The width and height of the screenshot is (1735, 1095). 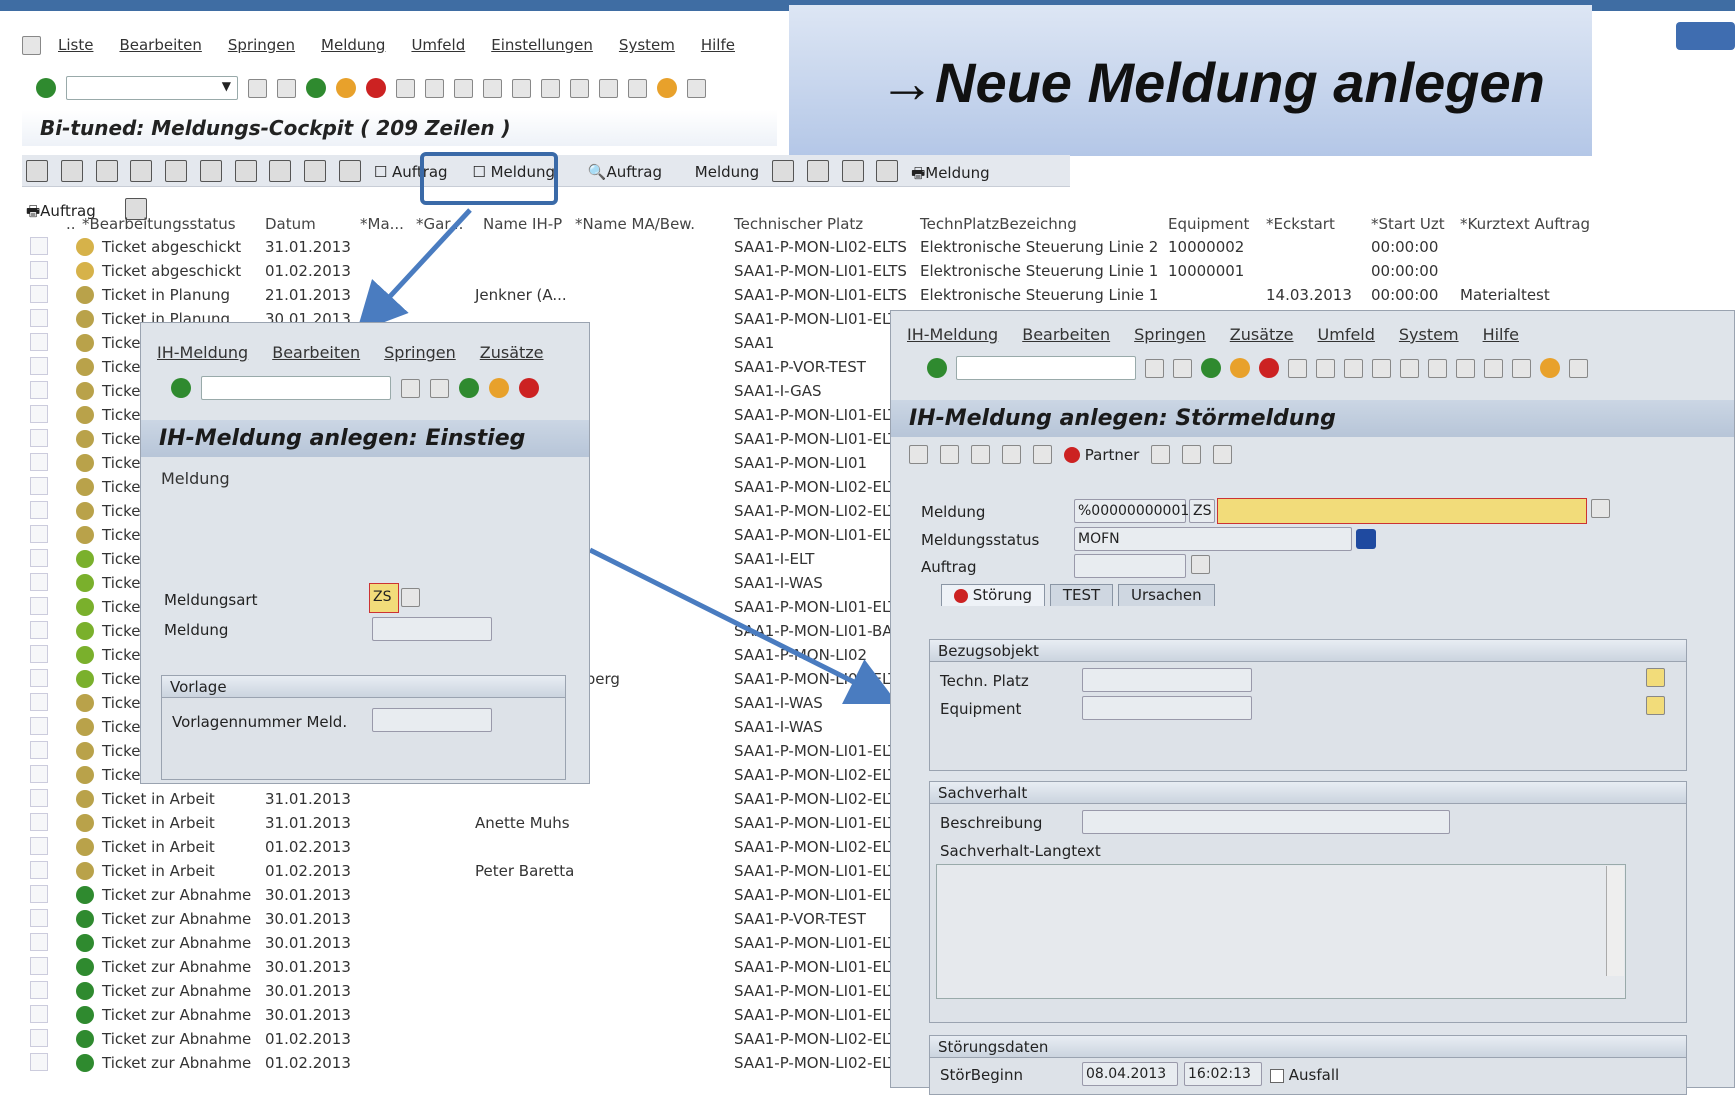 I want to click on column-header-eckstart: *Eckstart, so click(x=1300, y=224).